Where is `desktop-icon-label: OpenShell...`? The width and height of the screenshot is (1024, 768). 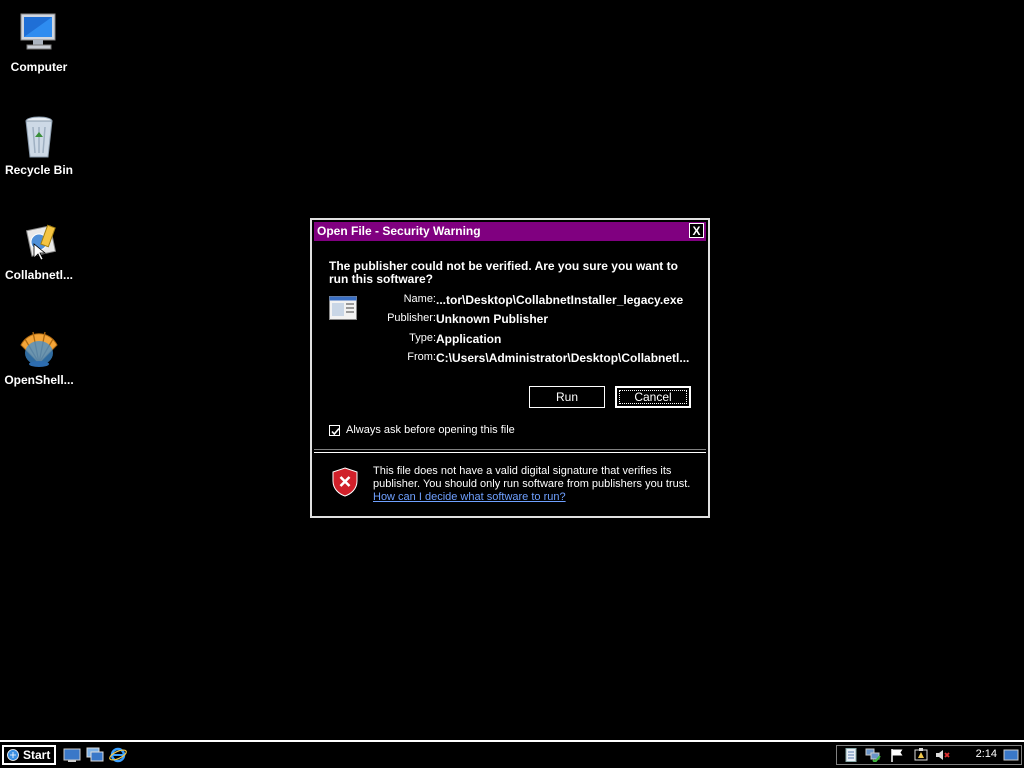
desktop-icon-label: OpenShell... is located at coordinates (39, 380).